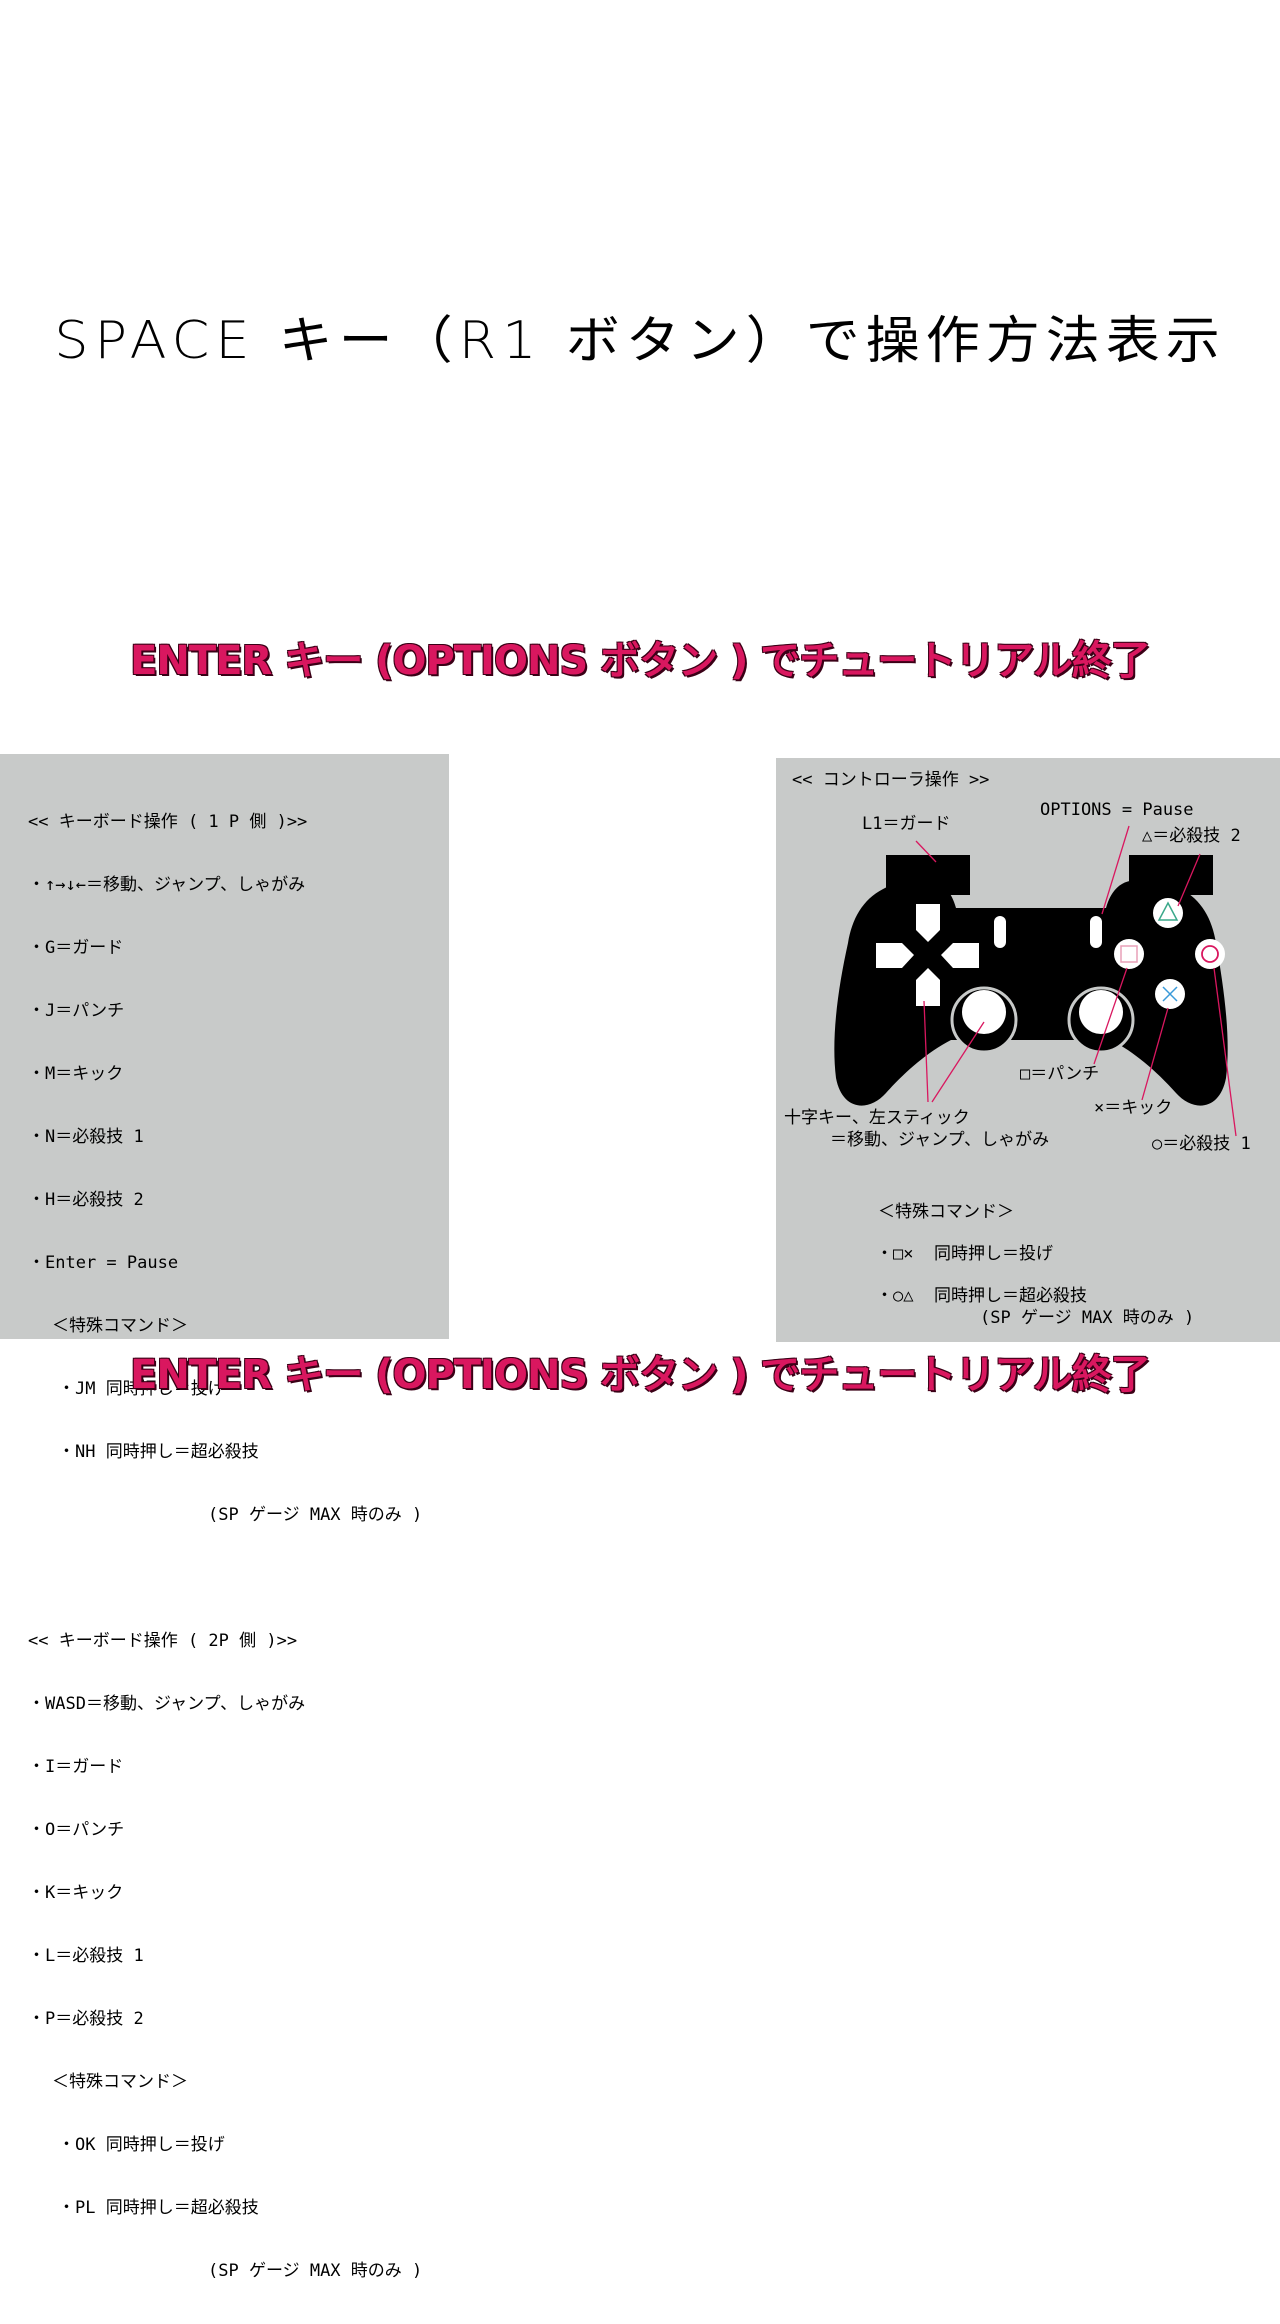 This screenshot has height=2324, width=1280. Describe the element at coordinates (940, 1140) in the screenshot. I see `dpad-label-line2: ＝移動、ジャンプ、しゃがみ` at that location.